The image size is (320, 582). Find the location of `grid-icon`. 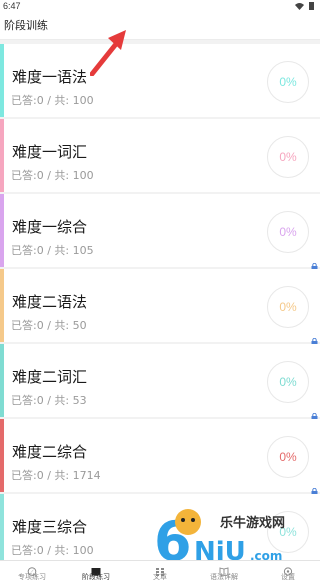

grid-icon is located at coordinates (160, 569).